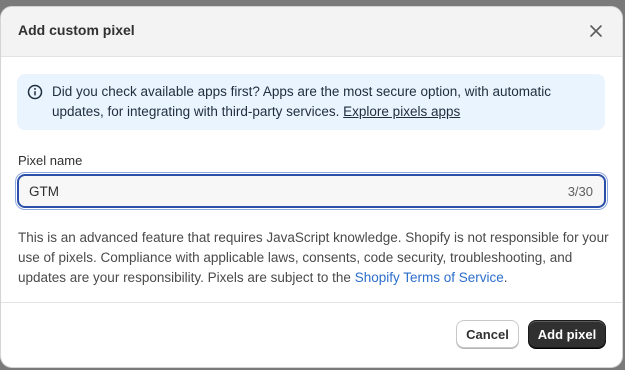 This screenshot has height=370, width=625. Describe the element at coordinates (311, 302) in the screenshot. I see `footer-divider` at that location.